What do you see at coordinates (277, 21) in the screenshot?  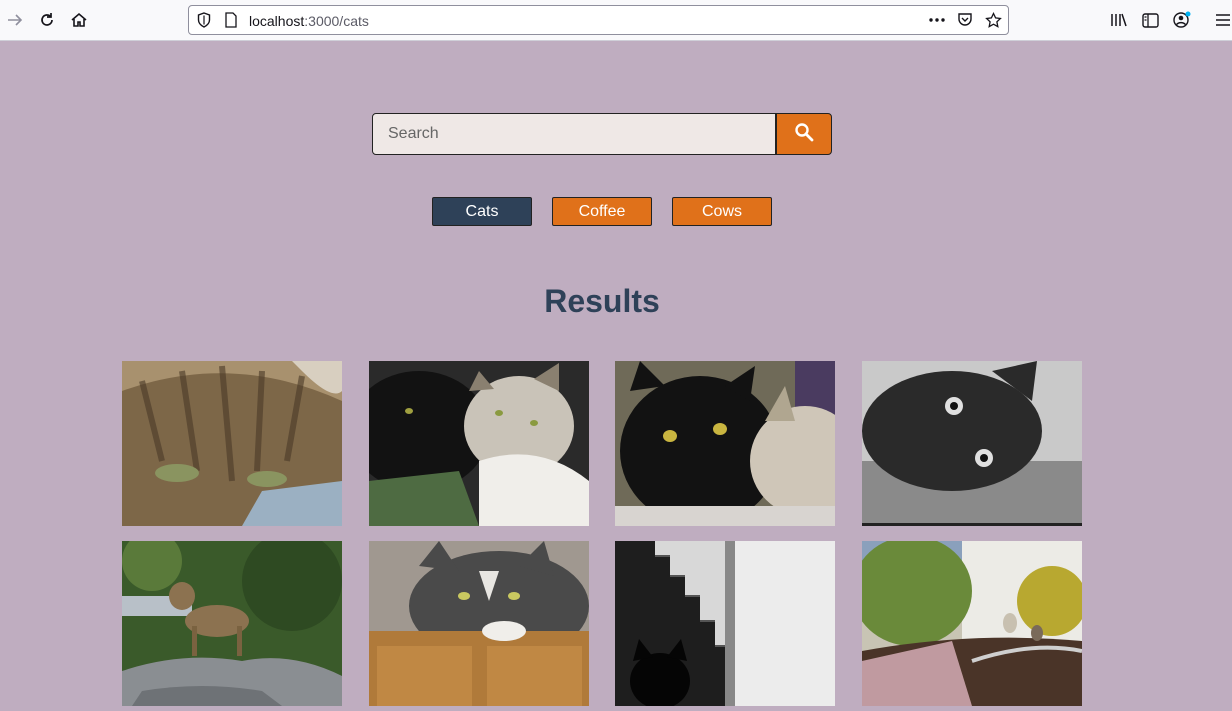 I see `url-host: localhost` at bounding box center [277, 21].